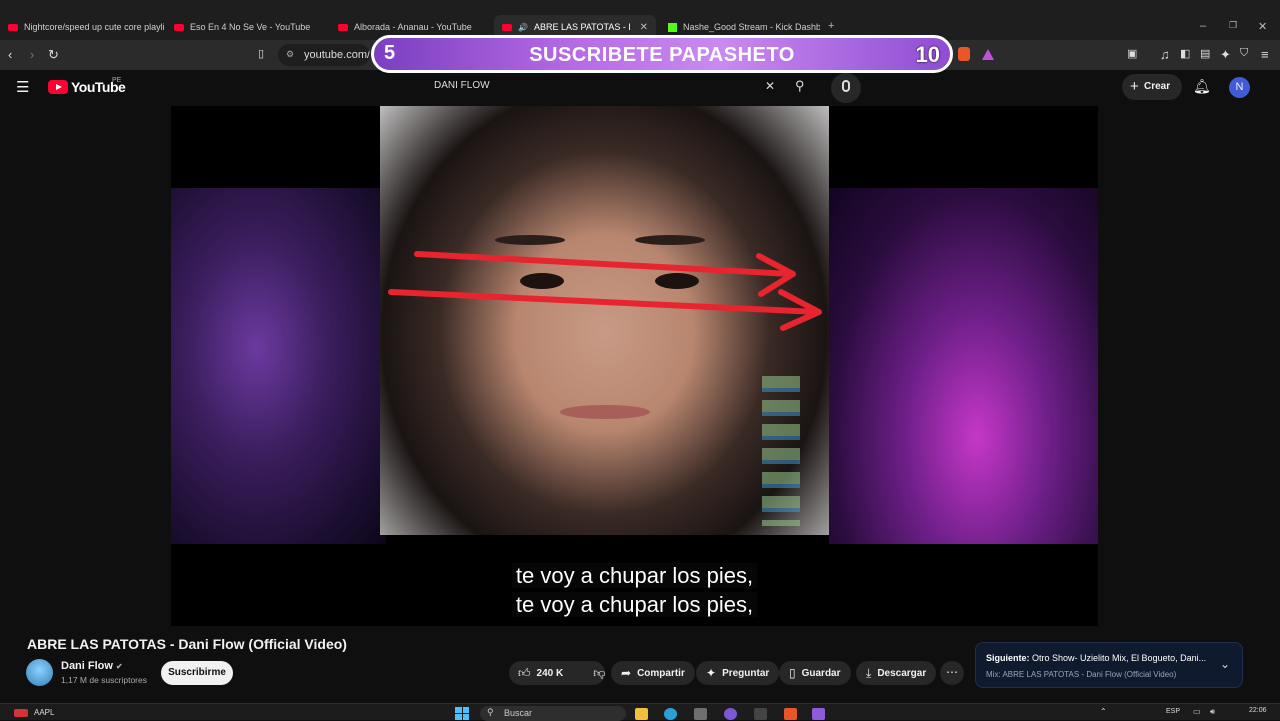 The height and width of the screenshot is (721, 1280). I want to click on like-button: 👍︎ 240 K, so click(540, 673).